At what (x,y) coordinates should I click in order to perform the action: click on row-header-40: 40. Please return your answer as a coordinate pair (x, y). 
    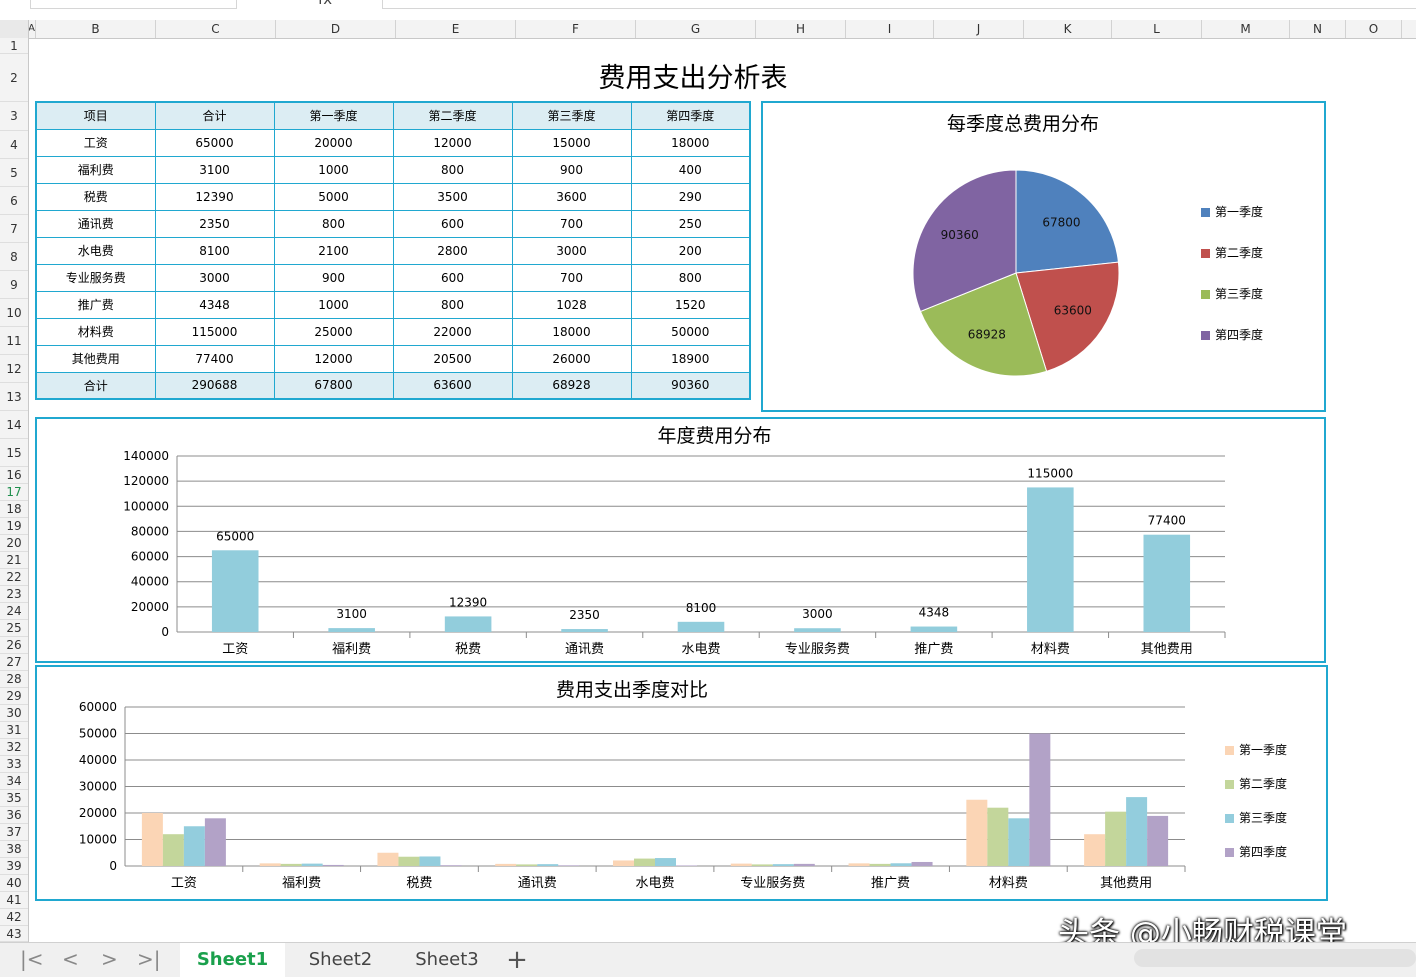
    Looking at the image, I should click on (14, 883).